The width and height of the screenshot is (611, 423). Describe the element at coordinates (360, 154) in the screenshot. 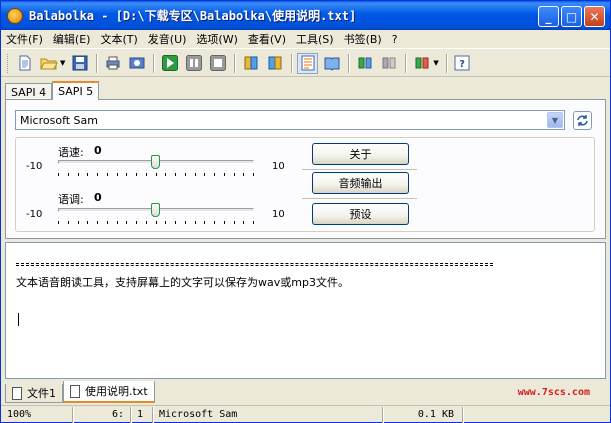

I see `about-button: 关于` at that location.